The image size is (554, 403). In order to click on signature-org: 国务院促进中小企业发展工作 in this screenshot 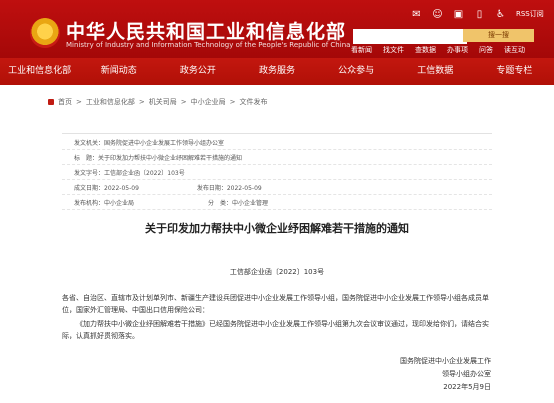, I will do `click(445, 361)`.